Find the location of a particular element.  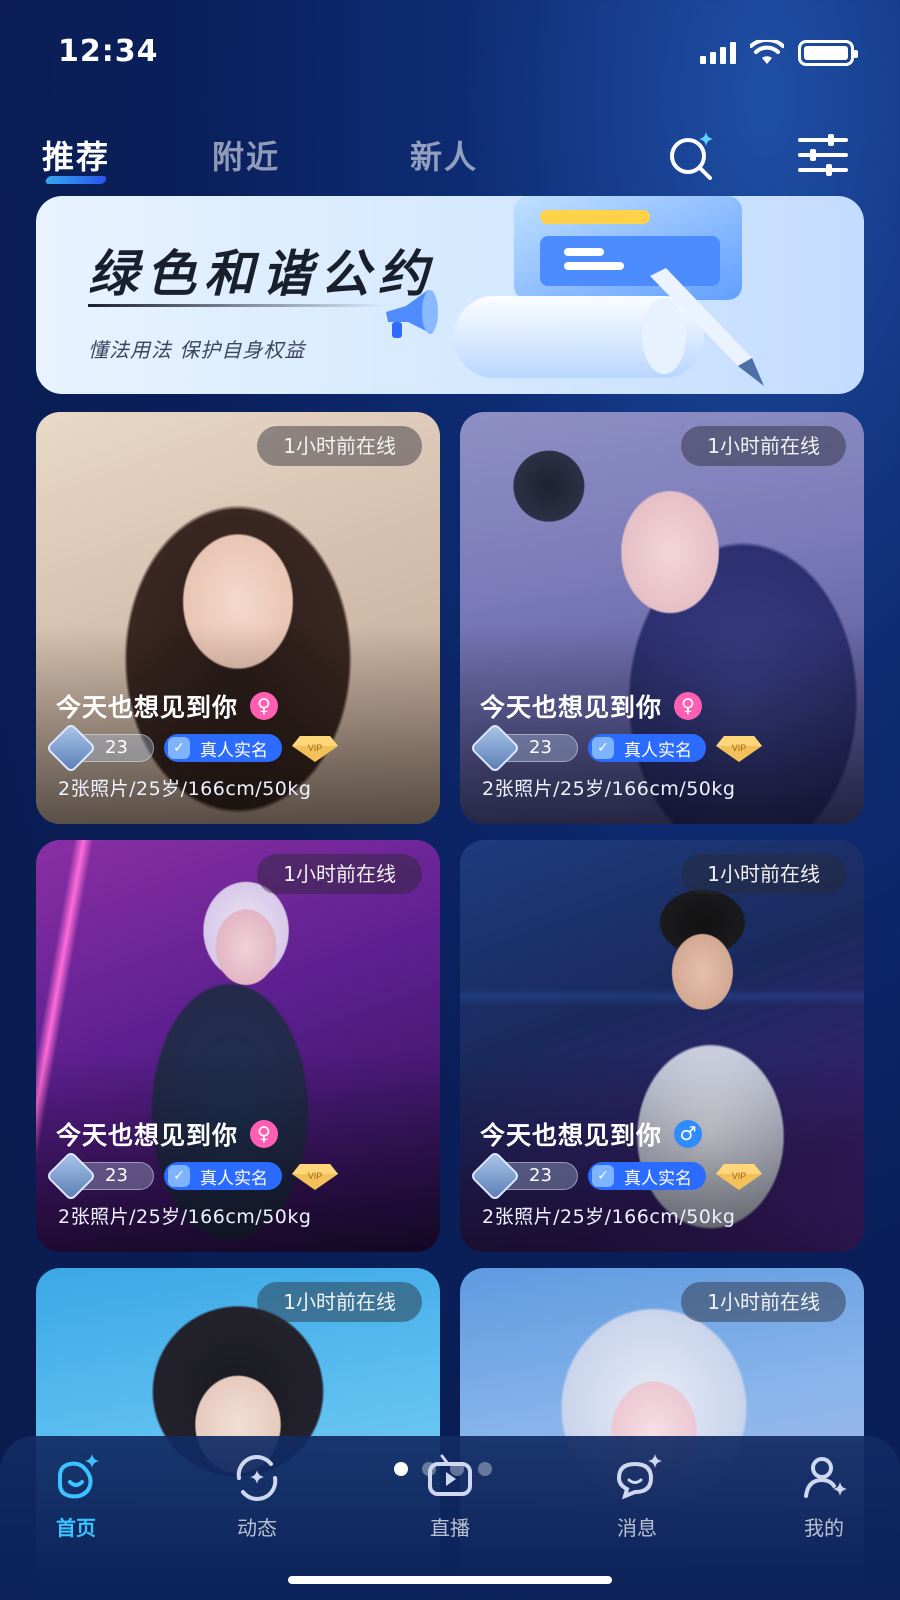

filter-sliders-icon is located at coordinates (823, 155).